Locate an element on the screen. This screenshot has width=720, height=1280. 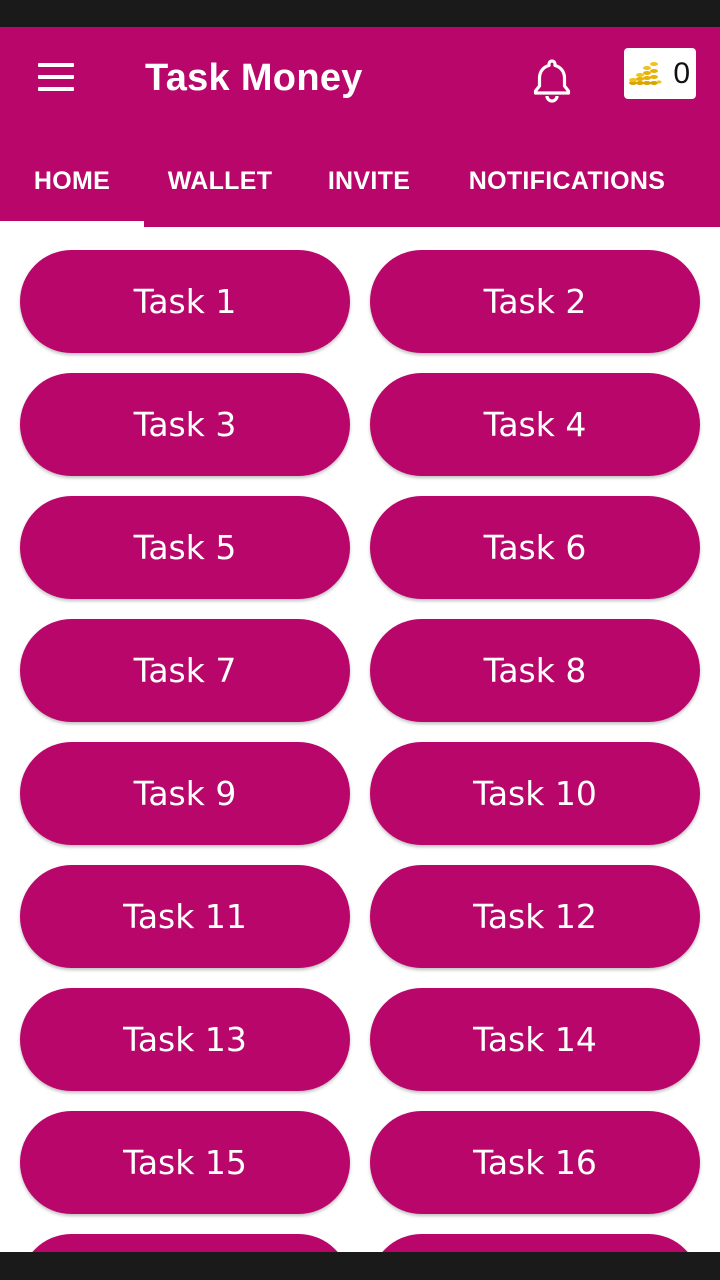
coin-balance-button: 0 is located at coordinates (660, 73).